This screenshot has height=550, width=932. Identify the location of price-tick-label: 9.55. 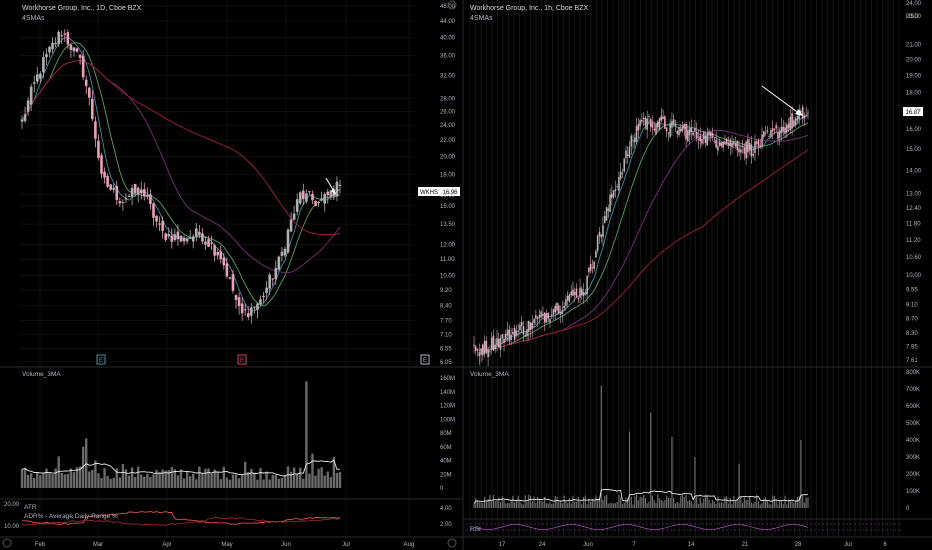
(912, 290).